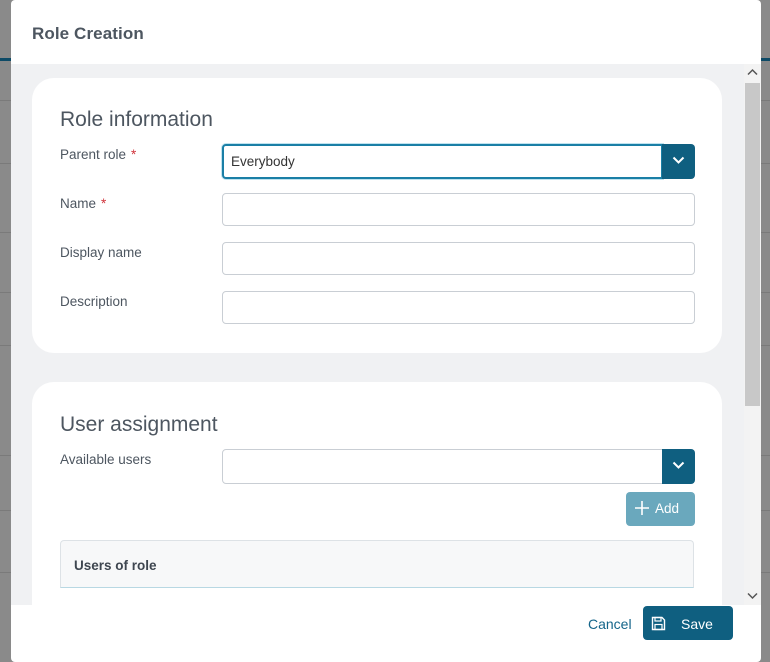 The image size is (770, 662). Describe the element at coordinates (106, 459) in the screenshot. I see `available-users-label: Available users` at that location.